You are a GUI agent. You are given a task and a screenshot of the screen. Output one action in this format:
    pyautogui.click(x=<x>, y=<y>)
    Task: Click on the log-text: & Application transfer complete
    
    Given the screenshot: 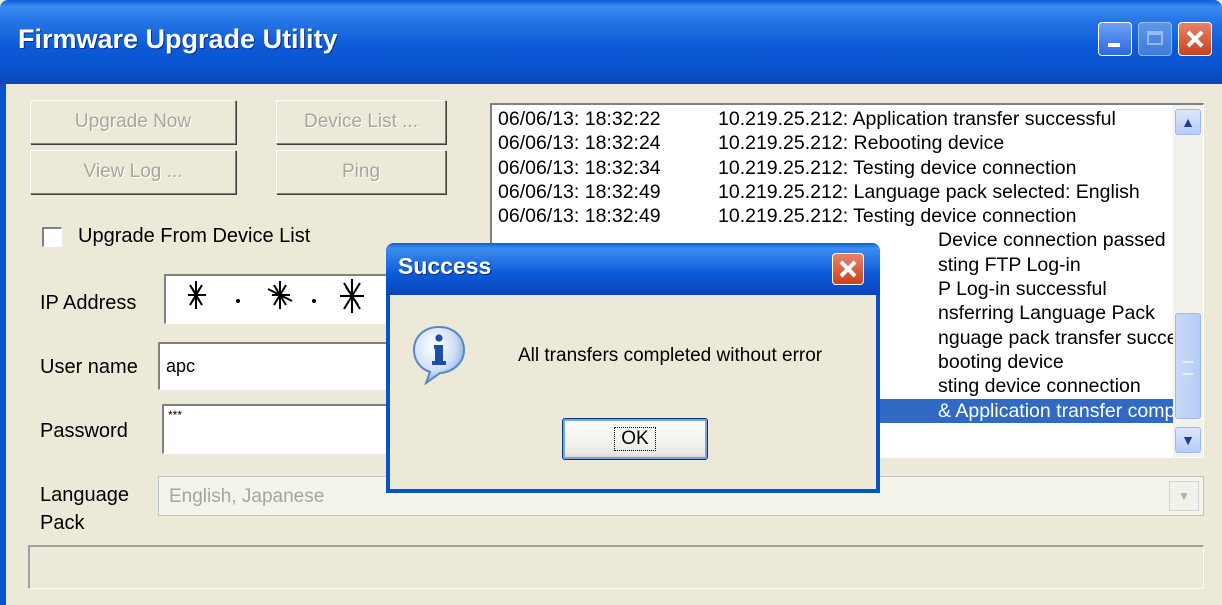 What is the action you would take?
    pyautogui.click(x=1063, y=410)
    